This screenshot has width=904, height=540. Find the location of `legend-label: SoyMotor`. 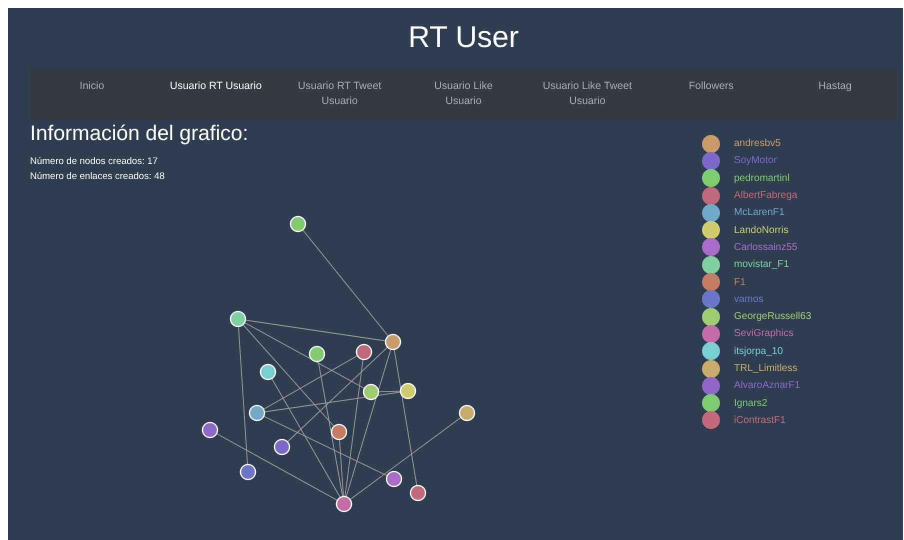

legend-label: SoyMotor is located at coordinates (755, 160).